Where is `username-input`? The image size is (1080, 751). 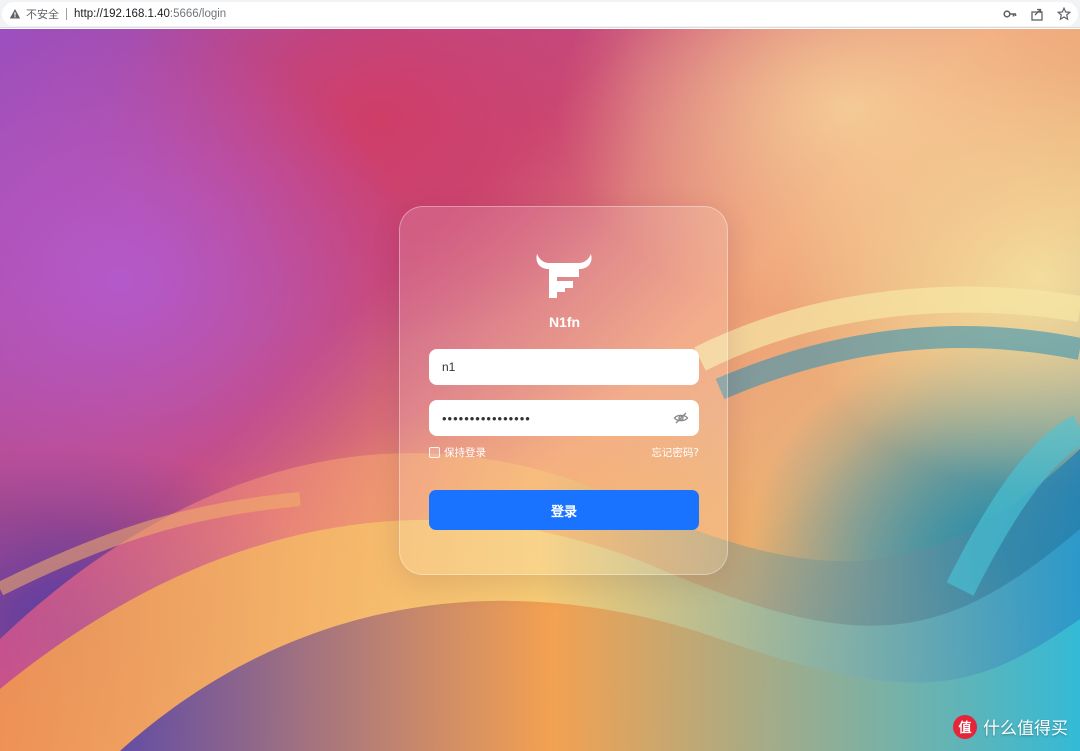 username-input is located at coordinates (564, 367).